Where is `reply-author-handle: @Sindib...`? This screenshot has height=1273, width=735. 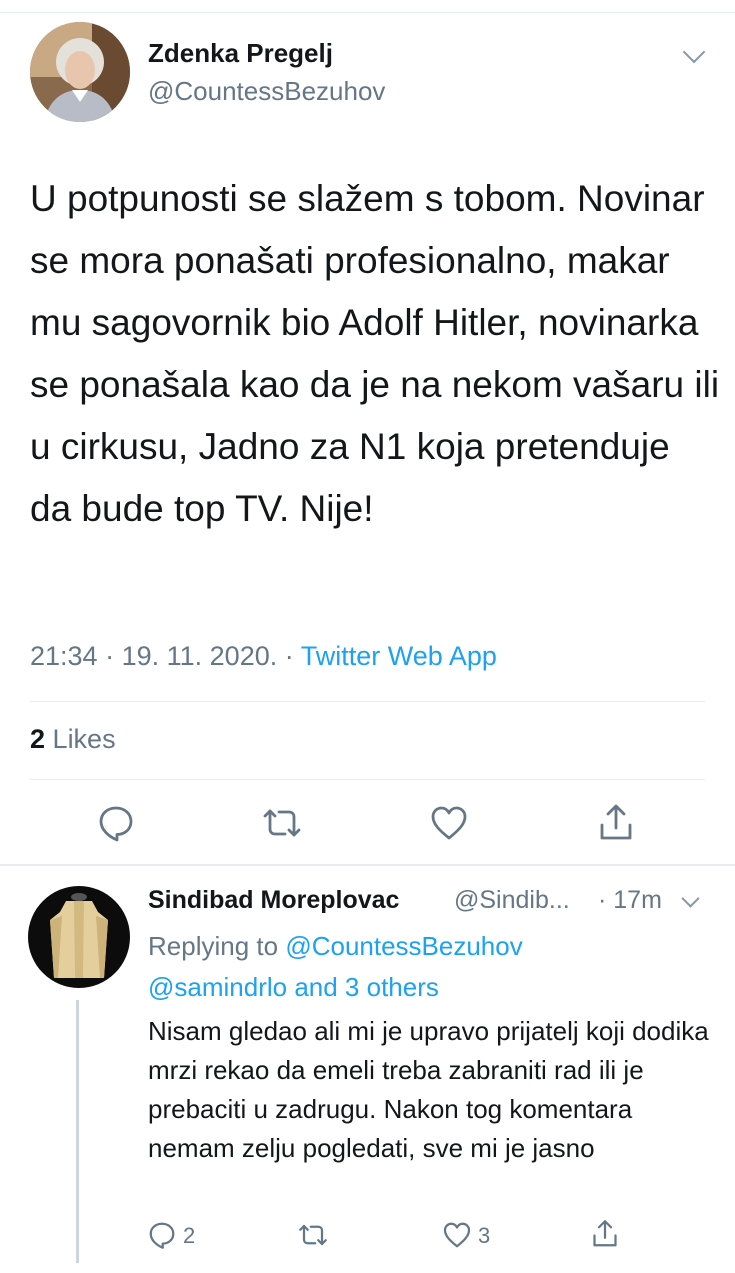
reply-author-handle: @Sindib... is located at coordinates (512, 900).